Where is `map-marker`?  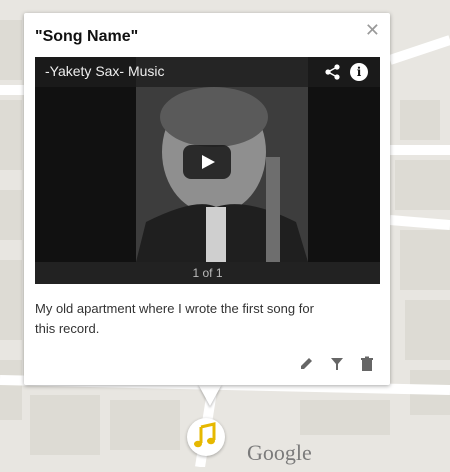
map-marker is located at coordinates (206, 437).